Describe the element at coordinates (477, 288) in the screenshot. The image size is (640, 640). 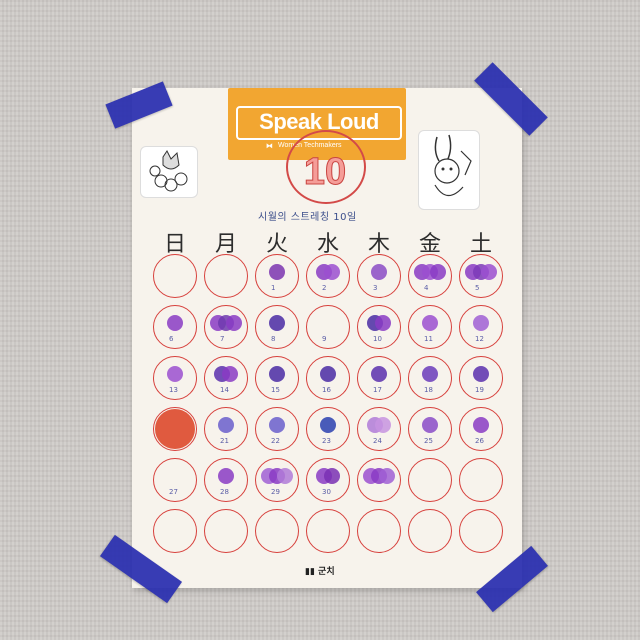
I see `day-number: 5` at that location.